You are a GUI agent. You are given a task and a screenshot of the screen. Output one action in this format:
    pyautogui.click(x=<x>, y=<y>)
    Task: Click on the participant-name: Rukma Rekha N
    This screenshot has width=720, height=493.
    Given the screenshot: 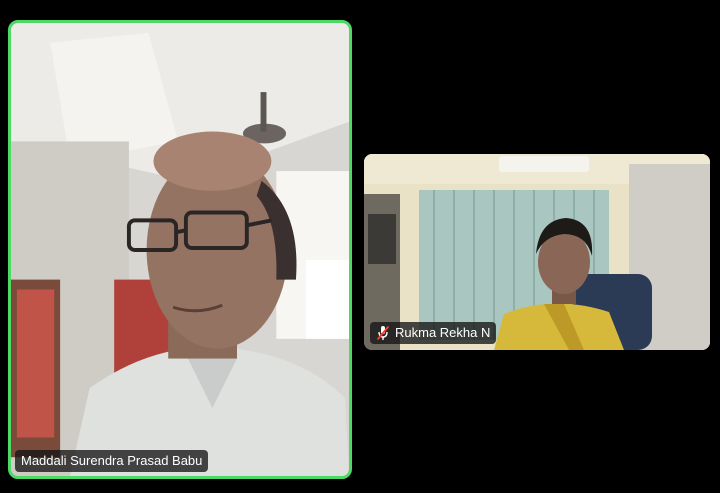 What is the action you would take?
    pyautogui.click(x=443, y=332)
    